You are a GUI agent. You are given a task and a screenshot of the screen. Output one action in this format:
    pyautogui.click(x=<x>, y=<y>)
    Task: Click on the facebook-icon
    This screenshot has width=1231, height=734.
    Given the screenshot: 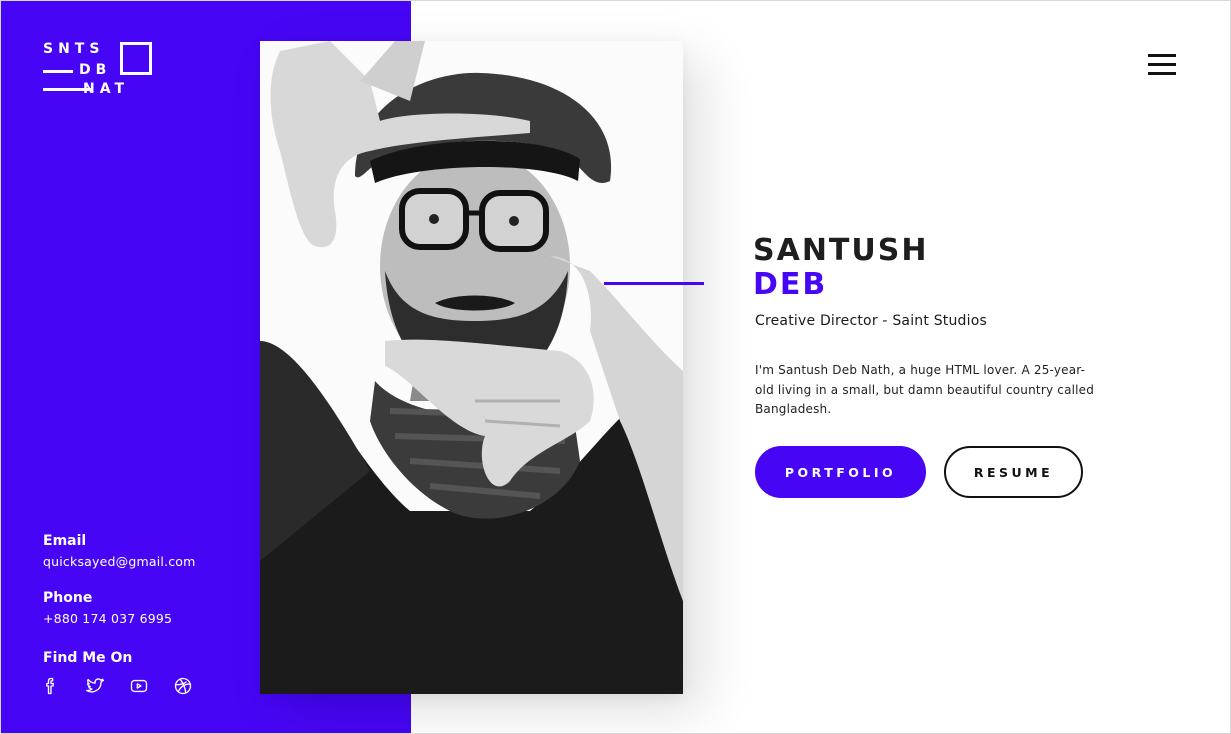 What is the action you would take?
    pyautogui.click(x=51, y=686)
    